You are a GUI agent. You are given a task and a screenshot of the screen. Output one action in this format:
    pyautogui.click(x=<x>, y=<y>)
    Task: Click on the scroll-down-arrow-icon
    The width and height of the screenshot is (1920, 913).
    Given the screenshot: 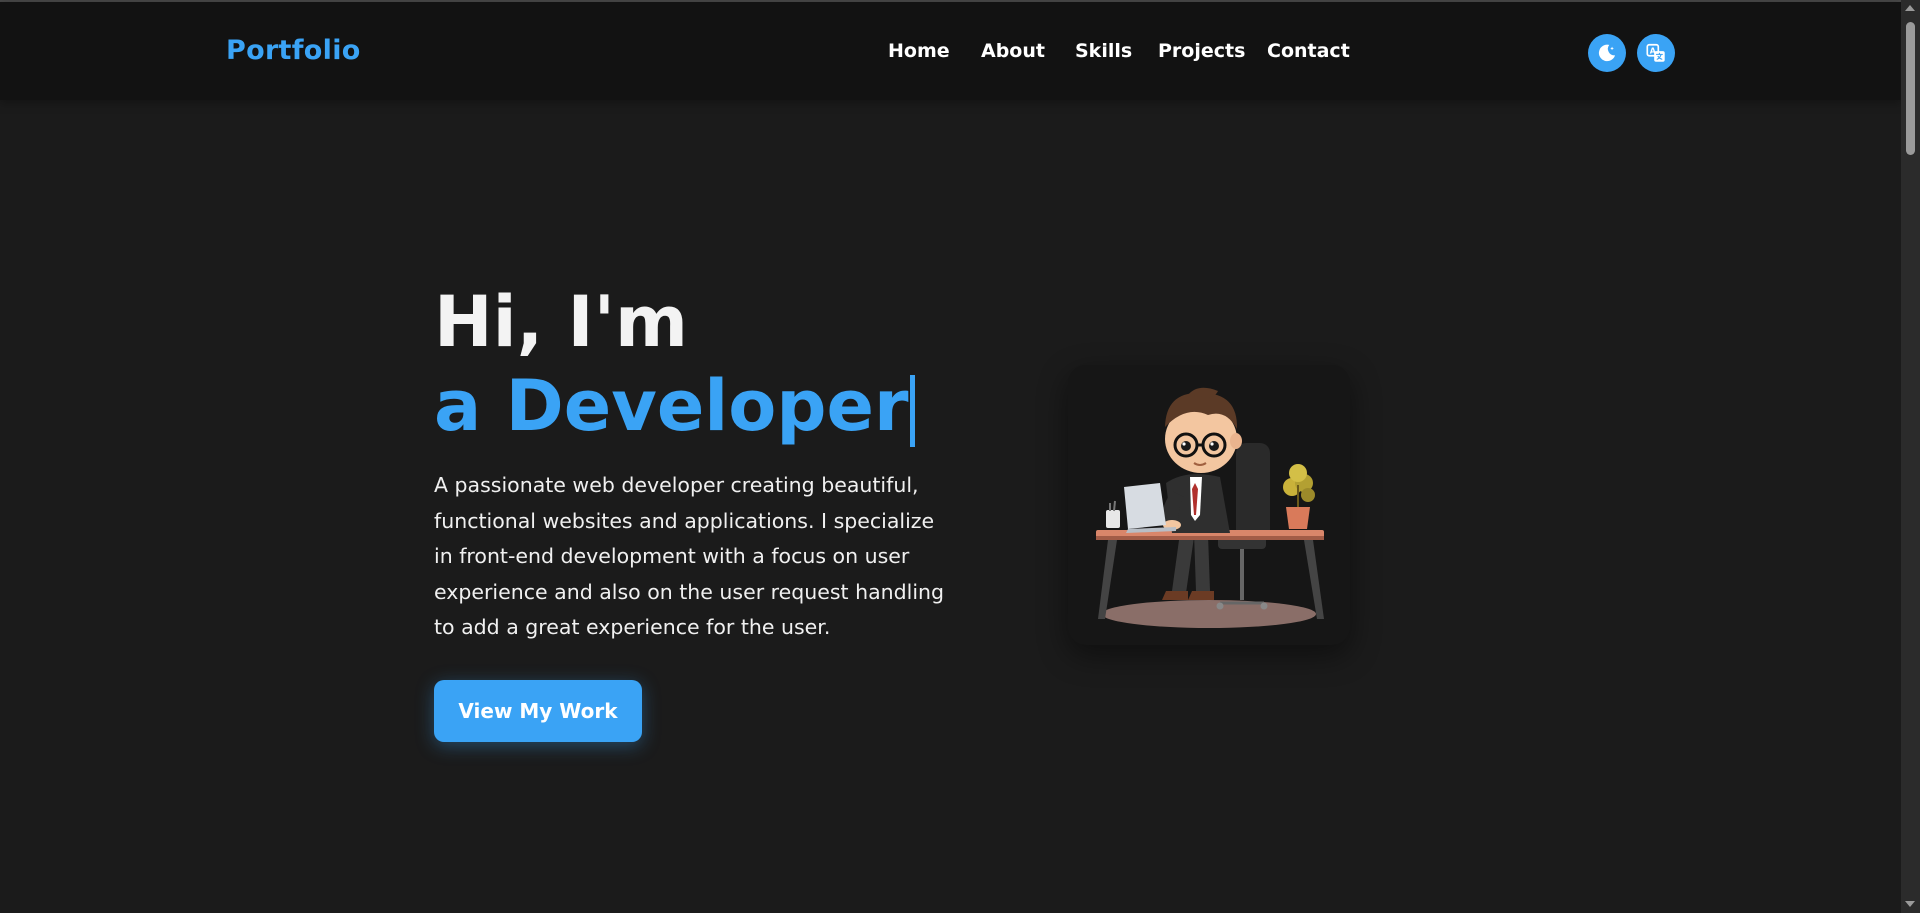 What is the action you would take?
    pyautogui.click(x=1910, y=904)
    